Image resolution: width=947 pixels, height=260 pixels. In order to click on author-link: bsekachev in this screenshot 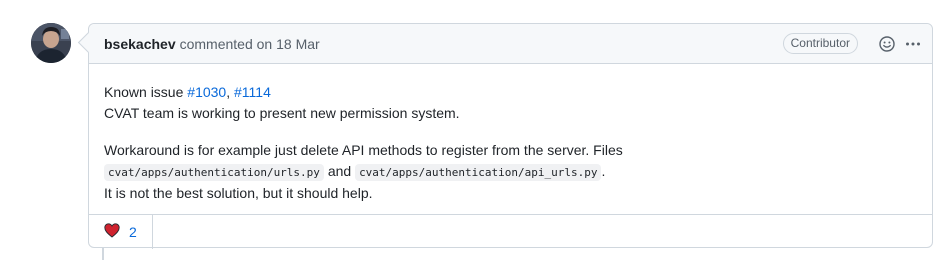, I will do `click(140, 44)`.